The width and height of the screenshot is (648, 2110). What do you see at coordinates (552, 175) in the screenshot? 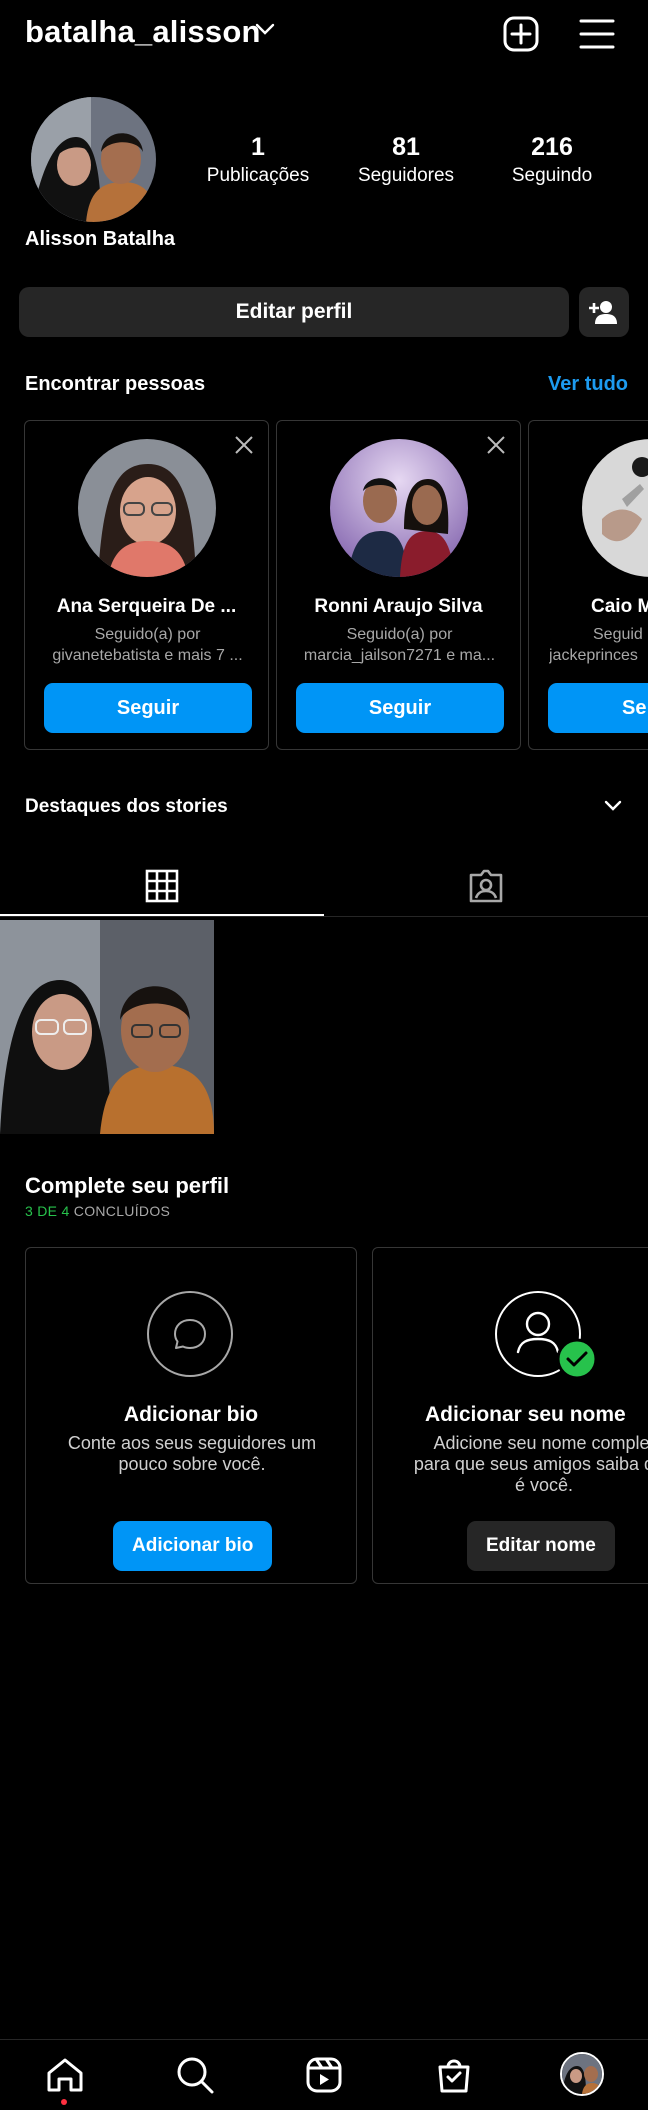
I see `following-label: Seguindo` at bounding box center [552, 175].